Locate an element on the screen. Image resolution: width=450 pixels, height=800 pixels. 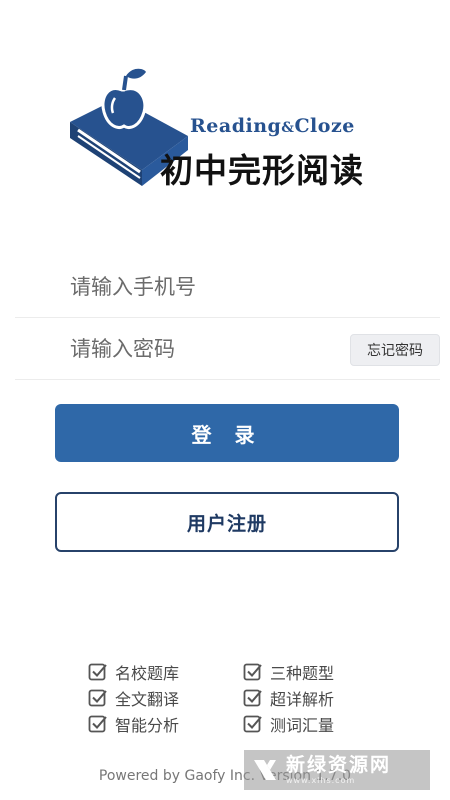
watermark-title: 新绿资源网 is located at coordinates (339, 764).